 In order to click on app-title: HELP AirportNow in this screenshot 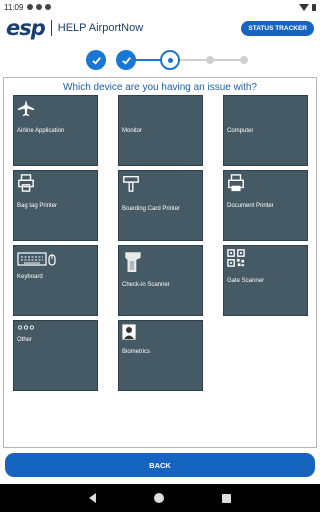, I will do `click(100, 28)`.